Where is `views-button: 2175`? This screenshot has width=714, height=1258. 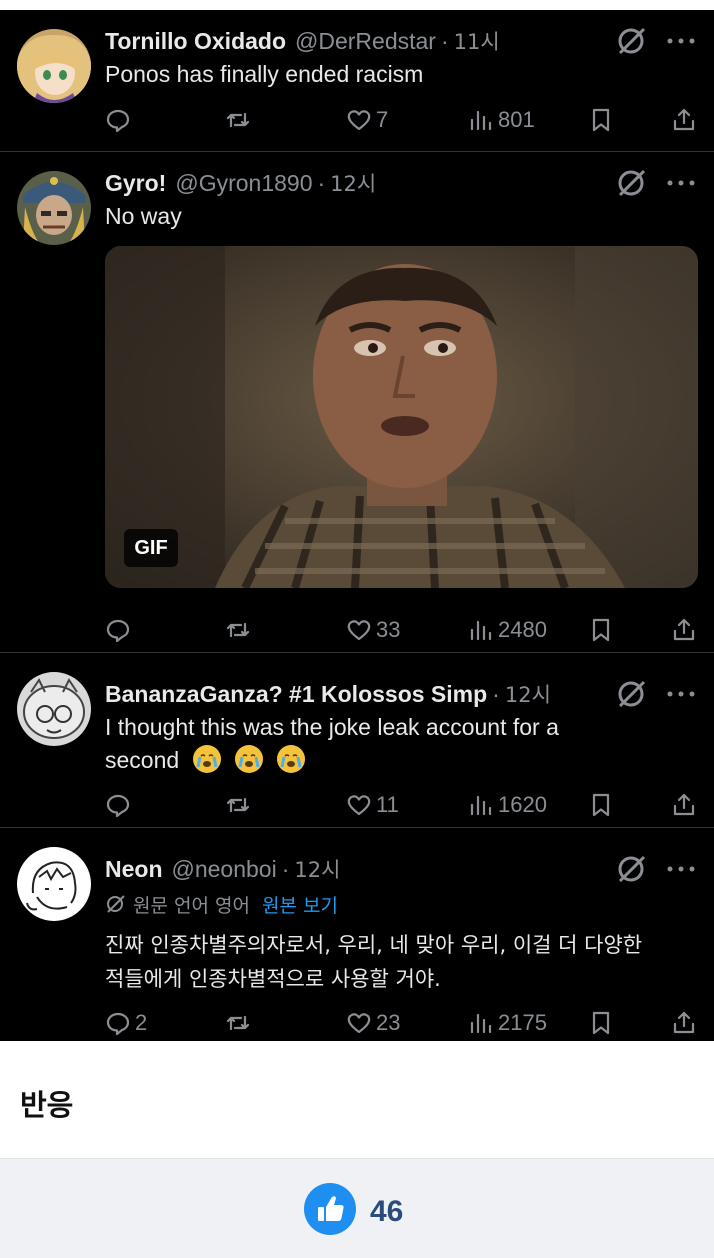
views-button: 2175 is located at coordinates (507, 1023).